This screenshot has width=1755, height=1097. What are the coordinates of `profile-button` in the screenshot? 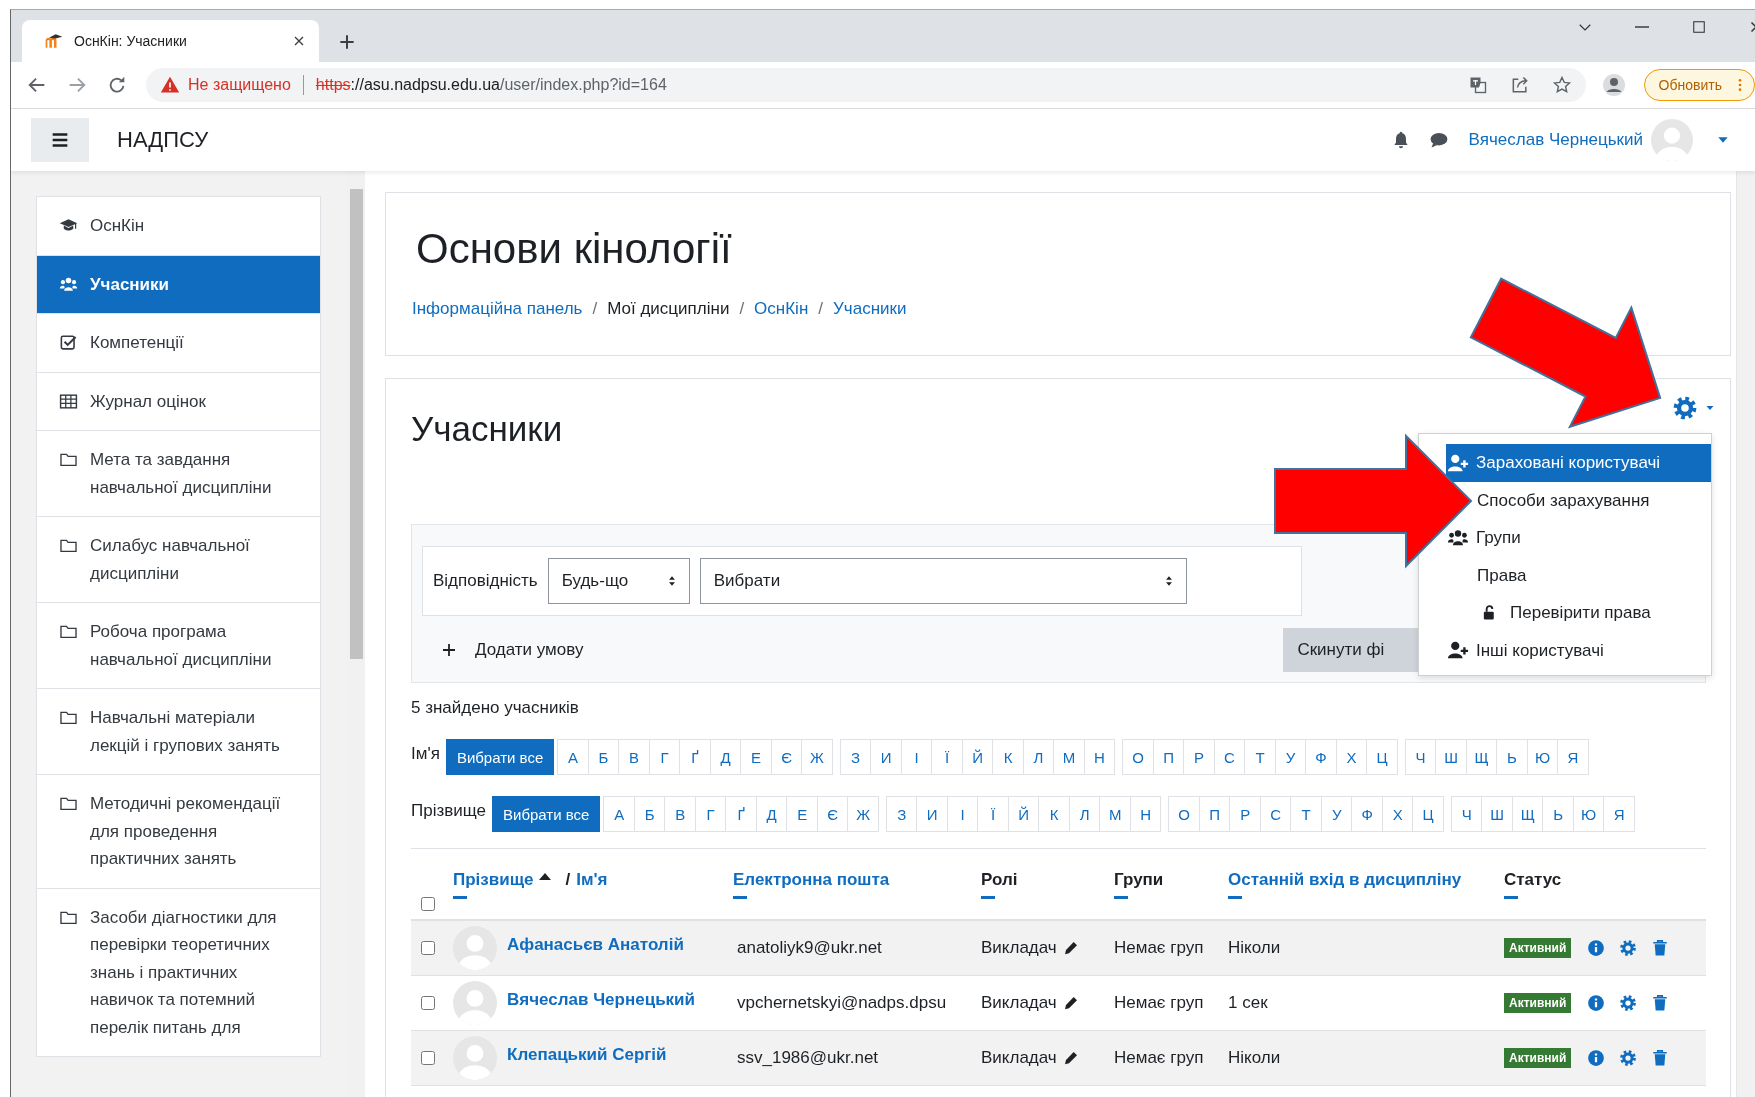 It's located at (1613, 85).